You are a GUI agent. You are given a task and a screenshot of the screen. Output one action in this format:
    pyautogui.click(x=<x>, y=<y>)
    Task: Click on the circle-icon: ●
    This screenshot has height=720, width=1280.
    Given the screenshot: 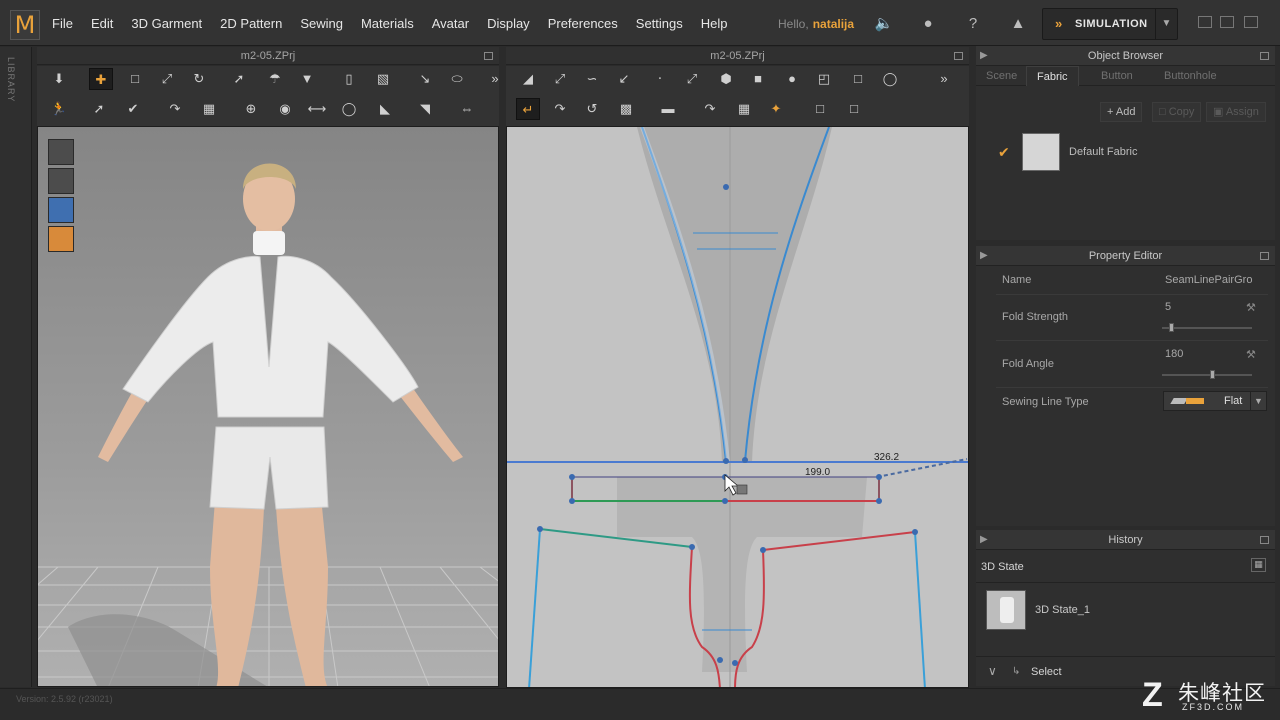 What is the action you would take?
    pyautogui.click(x=792, y=79)
    